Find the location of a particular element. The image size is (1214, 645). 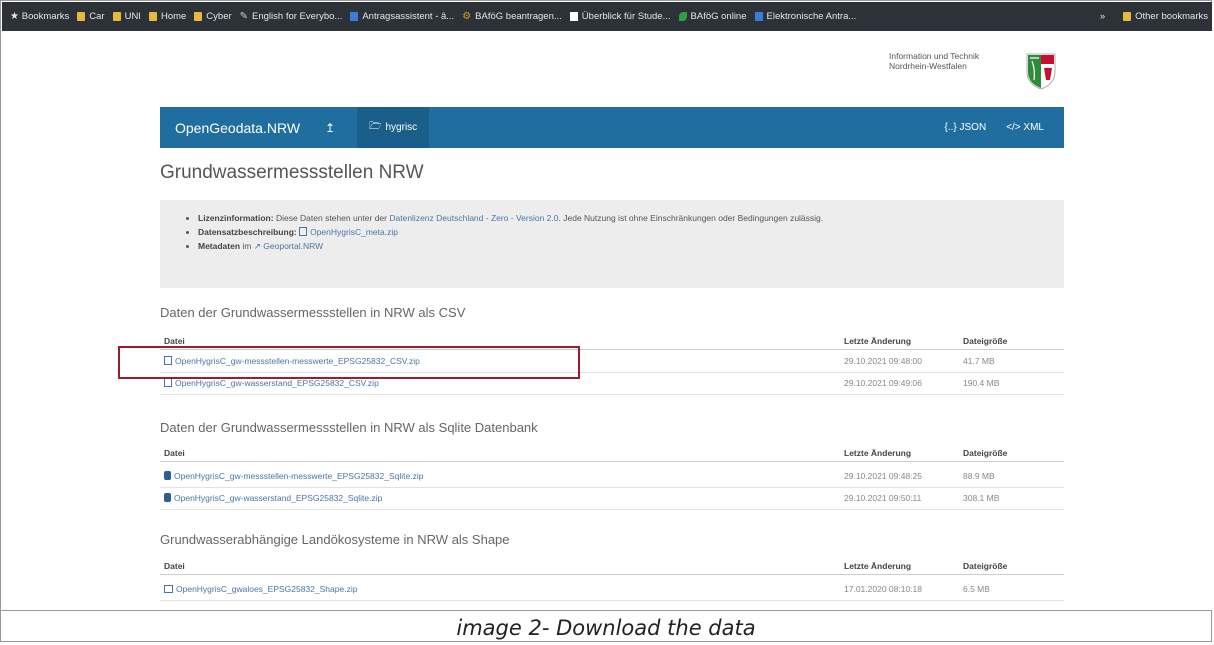

other-bookmarks: Other bookmarks is located at coordinates (1165, 16).